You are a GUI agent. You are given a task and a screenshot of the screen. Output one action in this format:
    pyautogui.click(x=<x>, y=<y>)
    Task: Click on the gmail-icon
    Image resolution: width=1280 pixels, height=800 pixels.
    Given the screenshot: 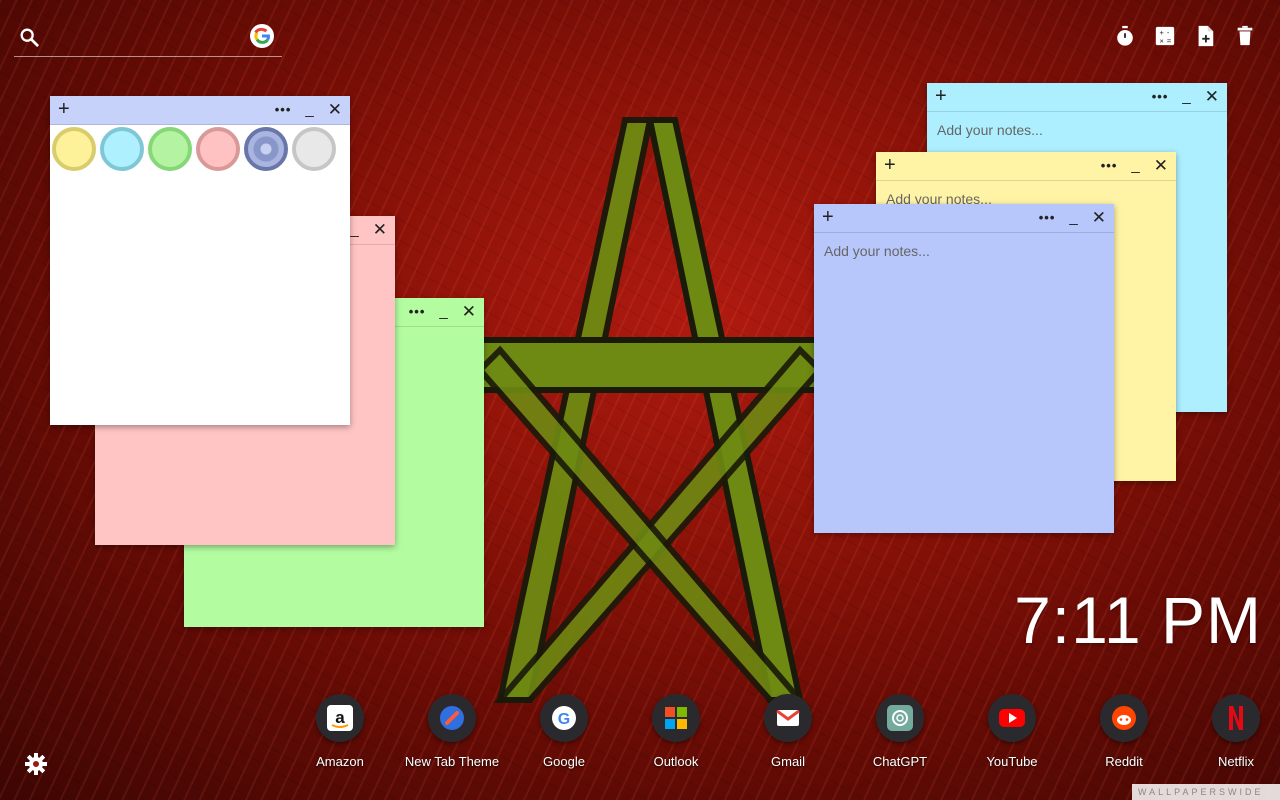 What is the action you would take?
    pyautogui.click(x=788, y=718)
    